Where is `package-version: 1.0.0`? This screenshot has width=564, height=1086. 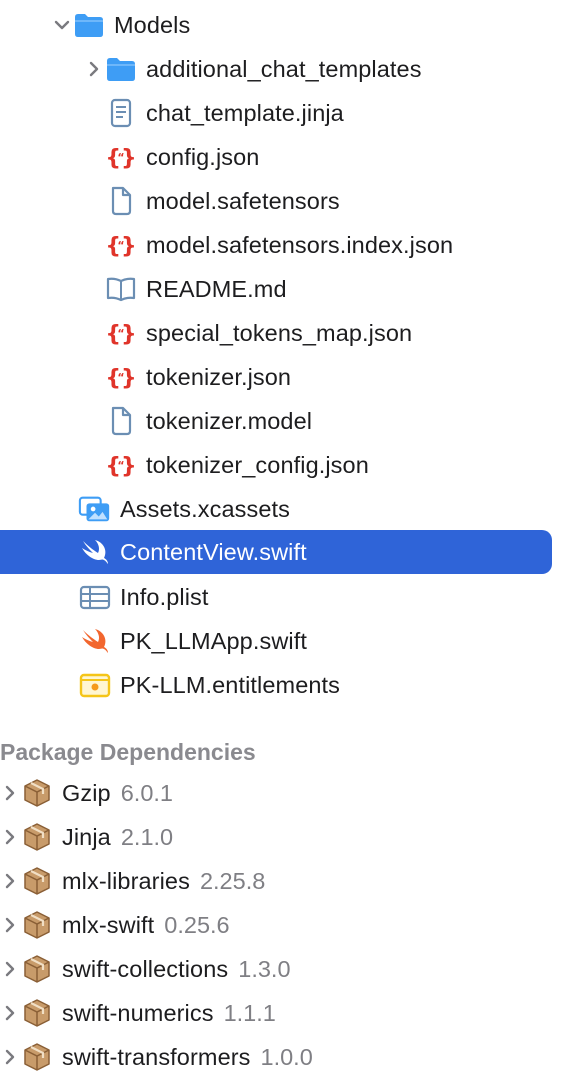
package-version: 1.0.0 is located at coordinates (286, 1056).